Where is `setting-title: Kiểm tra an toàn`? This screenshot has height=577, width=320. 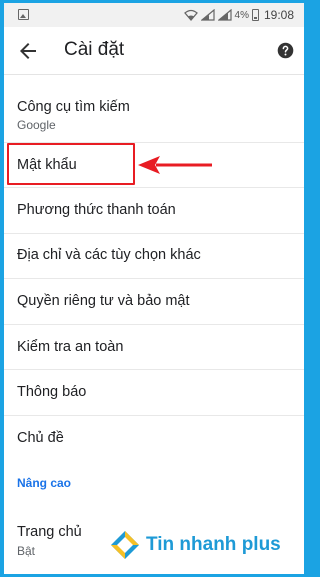
setting-title: Kiểm tra an toàn is located at coordinates (70, 347).